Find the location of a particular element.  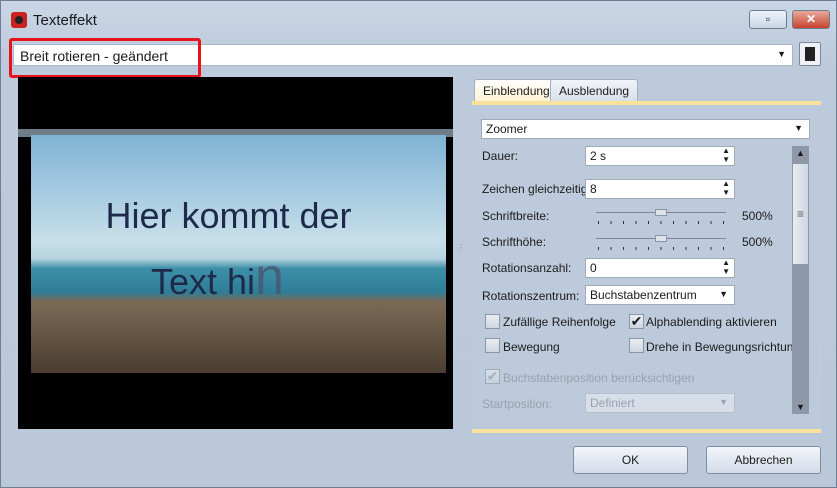

drehe-label: Drehe in Bewegungsrichtung is located at coordinates (723, 347).